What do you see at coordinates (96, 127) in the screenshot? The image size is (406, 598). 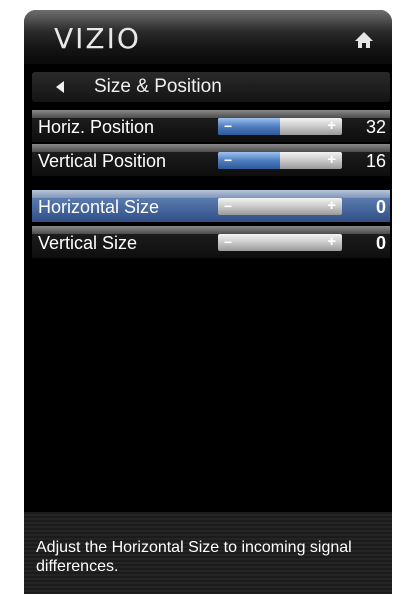 I see `menu-item-label: Horiz. Position` at bounding box center [96, 127].